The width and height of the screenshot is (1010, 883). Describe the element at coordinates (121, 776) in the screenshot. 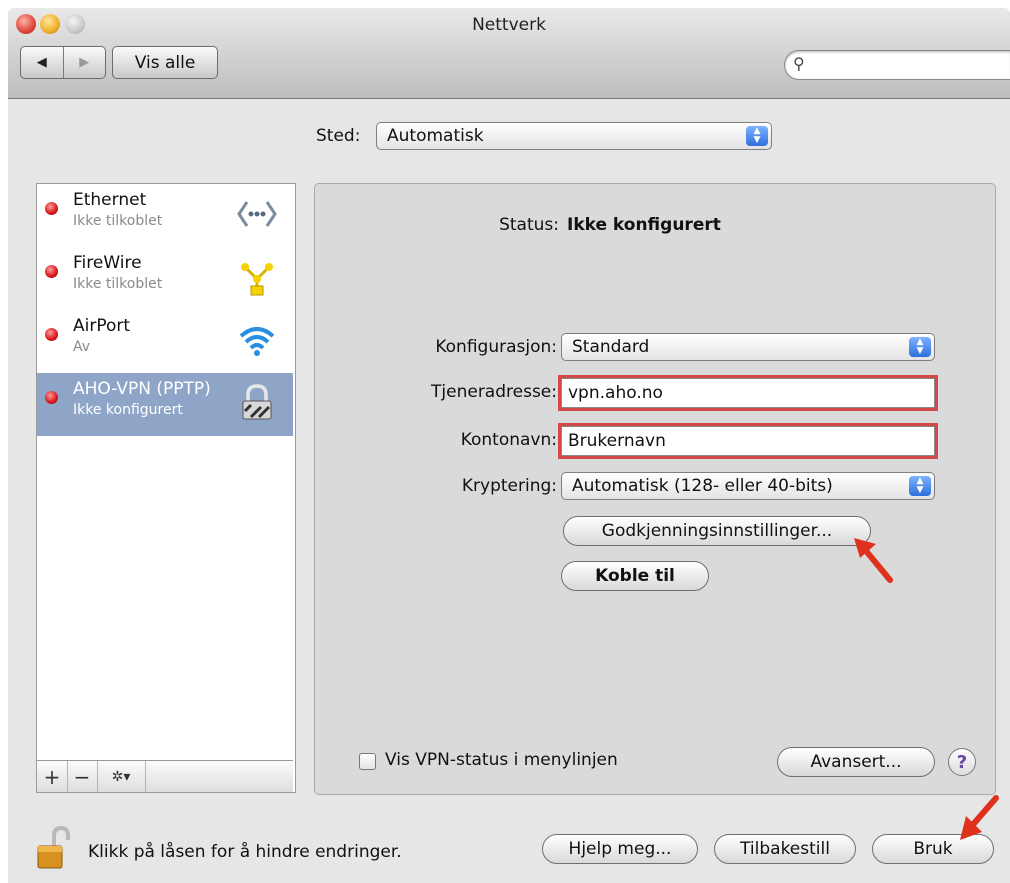

I see `action-menu-button: ✲▾` at that location.